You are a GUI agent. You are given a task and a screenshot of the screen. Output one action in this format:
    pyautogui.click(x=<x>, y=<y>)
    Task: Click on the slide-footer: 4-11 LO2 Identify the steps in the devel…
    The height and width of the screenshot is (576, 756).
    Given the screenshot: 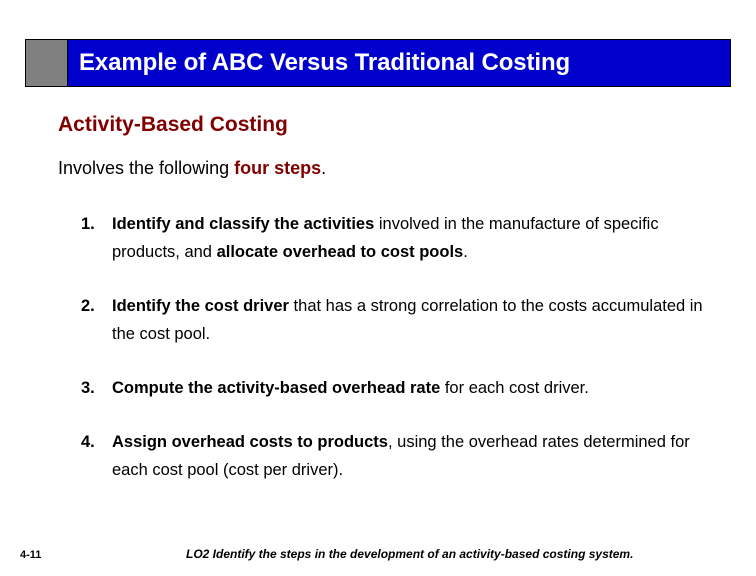 What is the action you would take?
    pyautogui.click(x=378, y=557)
    